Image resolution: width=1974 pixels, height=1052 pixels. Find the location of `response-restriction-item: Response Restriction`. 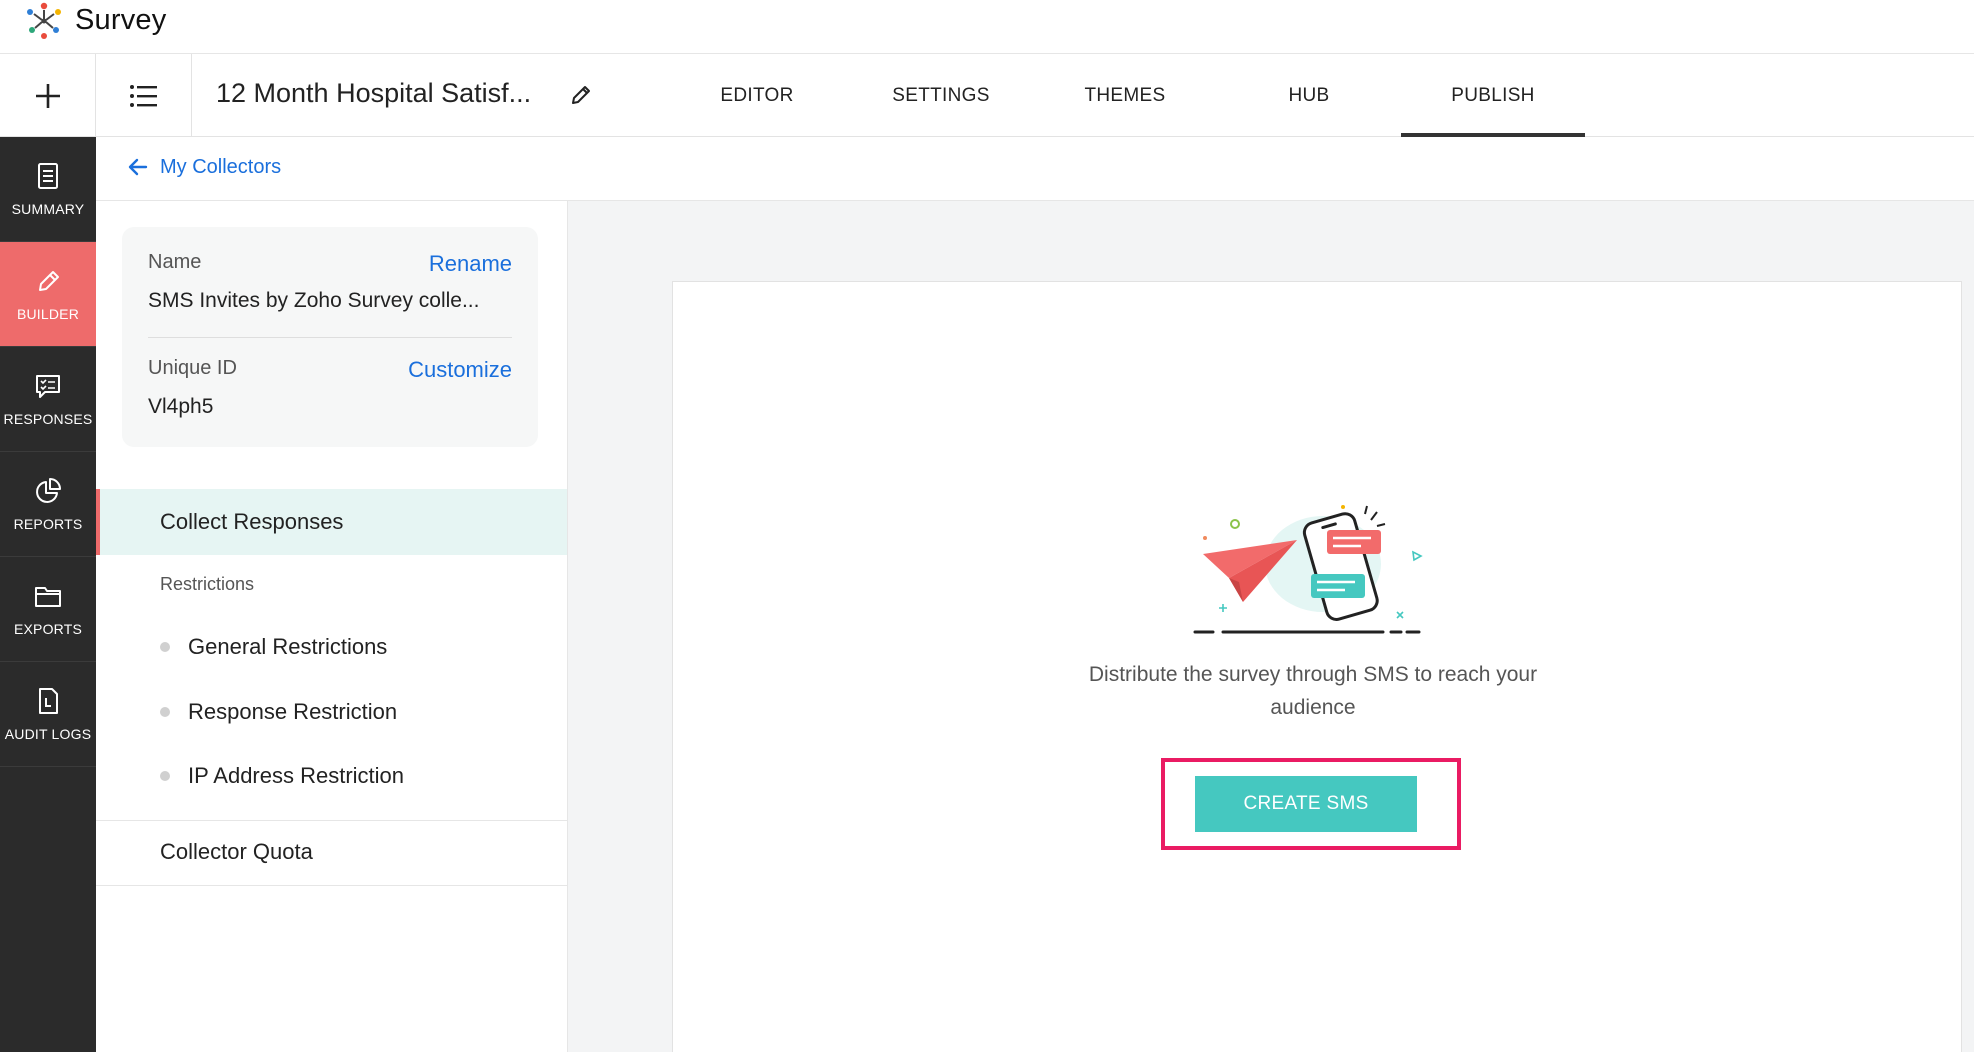

response-restriction-item: Response Restriction is located at coordinates (278, 712).